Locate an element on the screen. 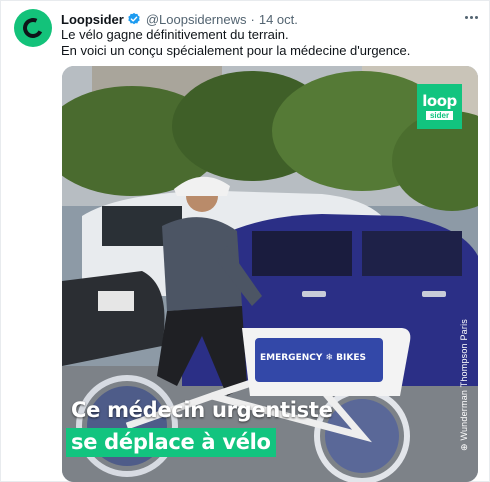 This screenshot has width=490, height=482. handle: @Loopsidernews is located at coordinates (196, 19).